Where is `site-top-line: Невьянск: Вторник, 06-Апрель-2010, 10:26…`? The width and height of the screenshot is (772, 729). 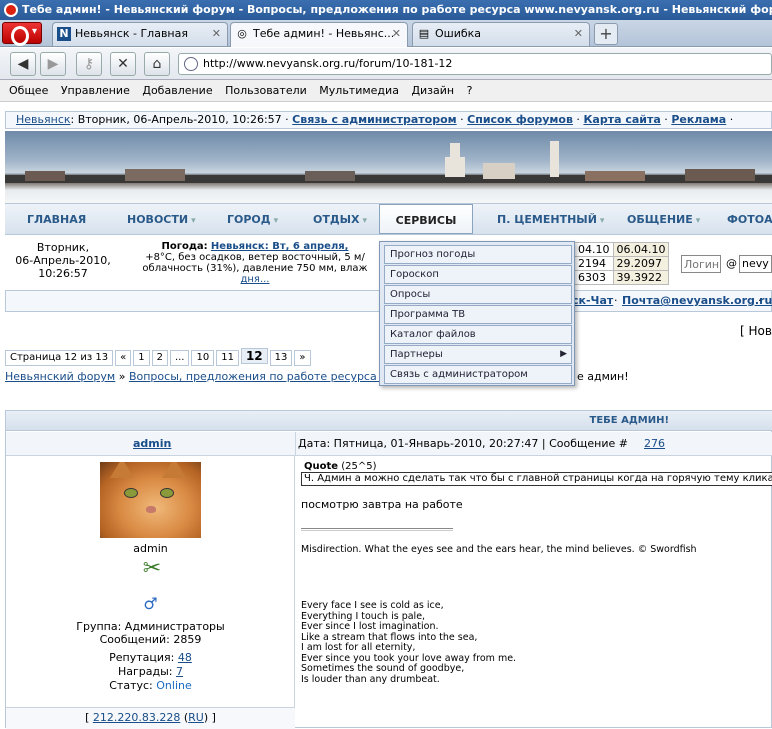 site-top-line: Невьянск: Вторник, 06-Апрель-2010, 10:26… is located at coordinates (388, 120).